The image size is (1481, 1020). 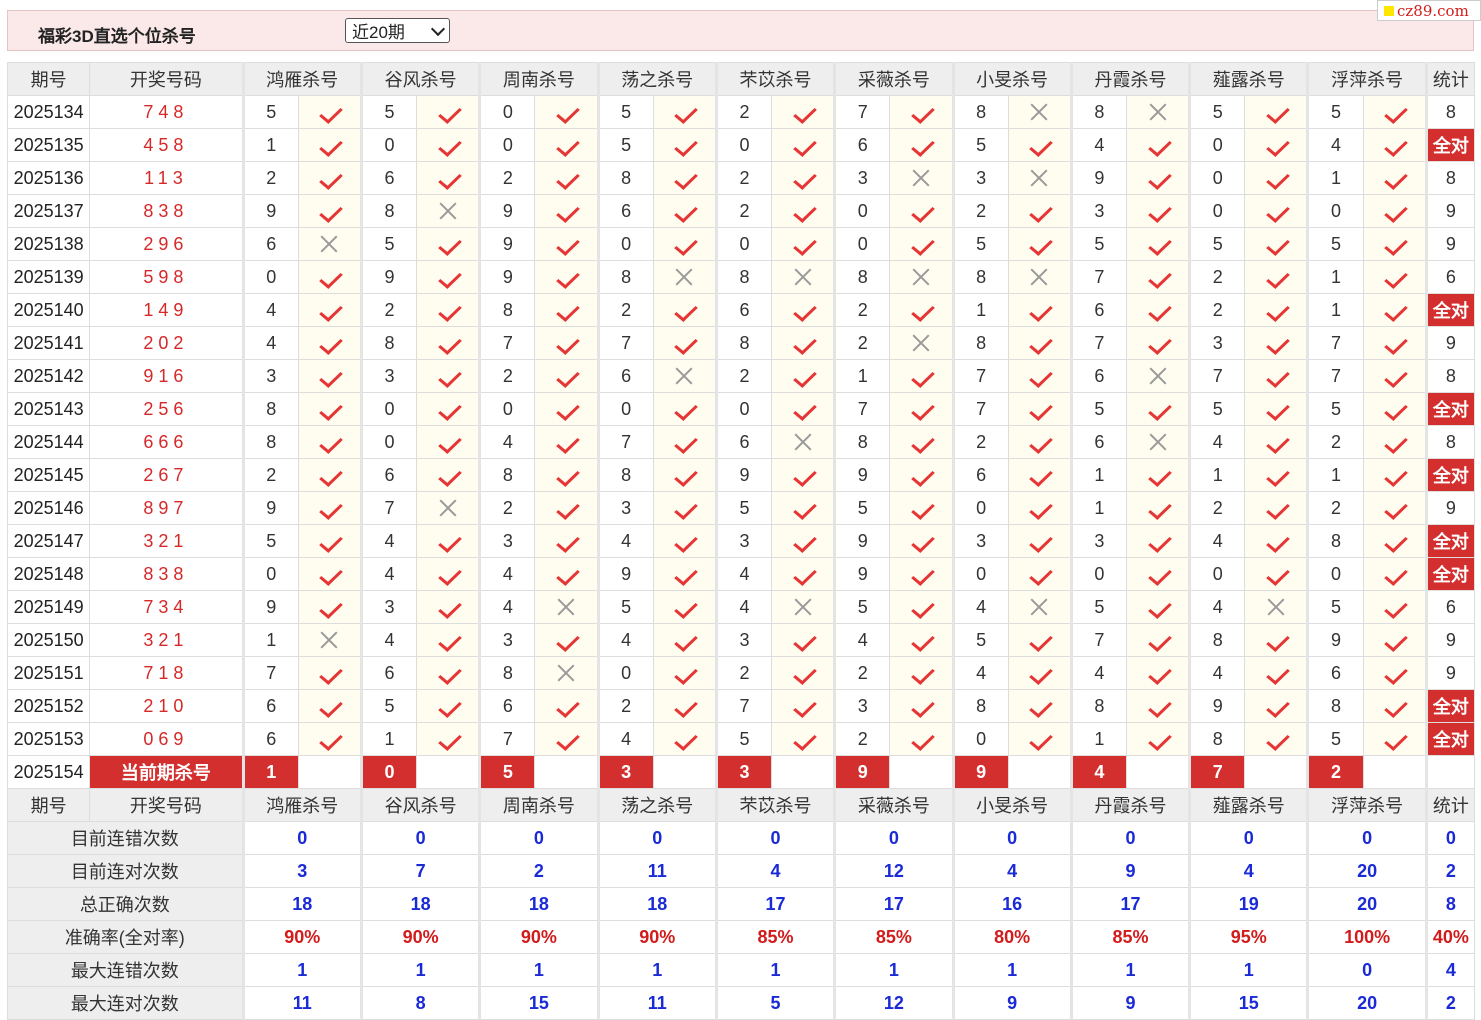 What do you see at coordinates (1011, 904) in the screenshot?
I see `stats-value: 16` at bounding box center [1011, 904].